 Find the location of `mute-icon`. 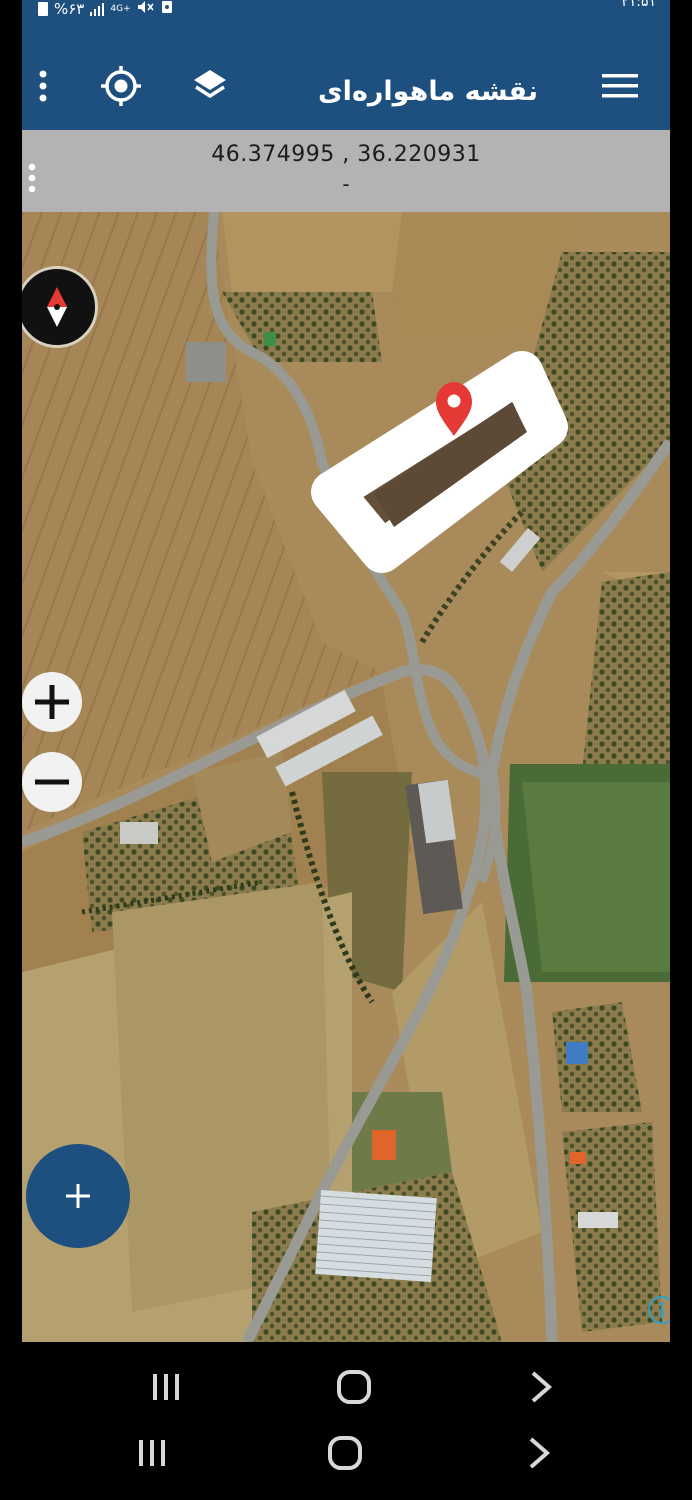

mute-icon is located at coordinates (146, 9).